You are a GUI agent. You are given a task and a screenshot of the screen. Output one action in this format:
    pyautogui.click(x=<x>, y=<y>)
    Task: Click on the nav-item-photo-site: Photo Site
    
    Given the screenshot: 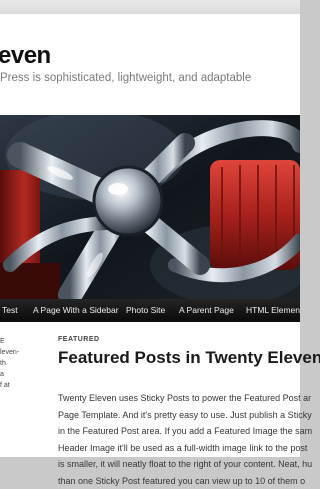 What is the action you would take?
    pyautogui.click(x=145, y=310)
    